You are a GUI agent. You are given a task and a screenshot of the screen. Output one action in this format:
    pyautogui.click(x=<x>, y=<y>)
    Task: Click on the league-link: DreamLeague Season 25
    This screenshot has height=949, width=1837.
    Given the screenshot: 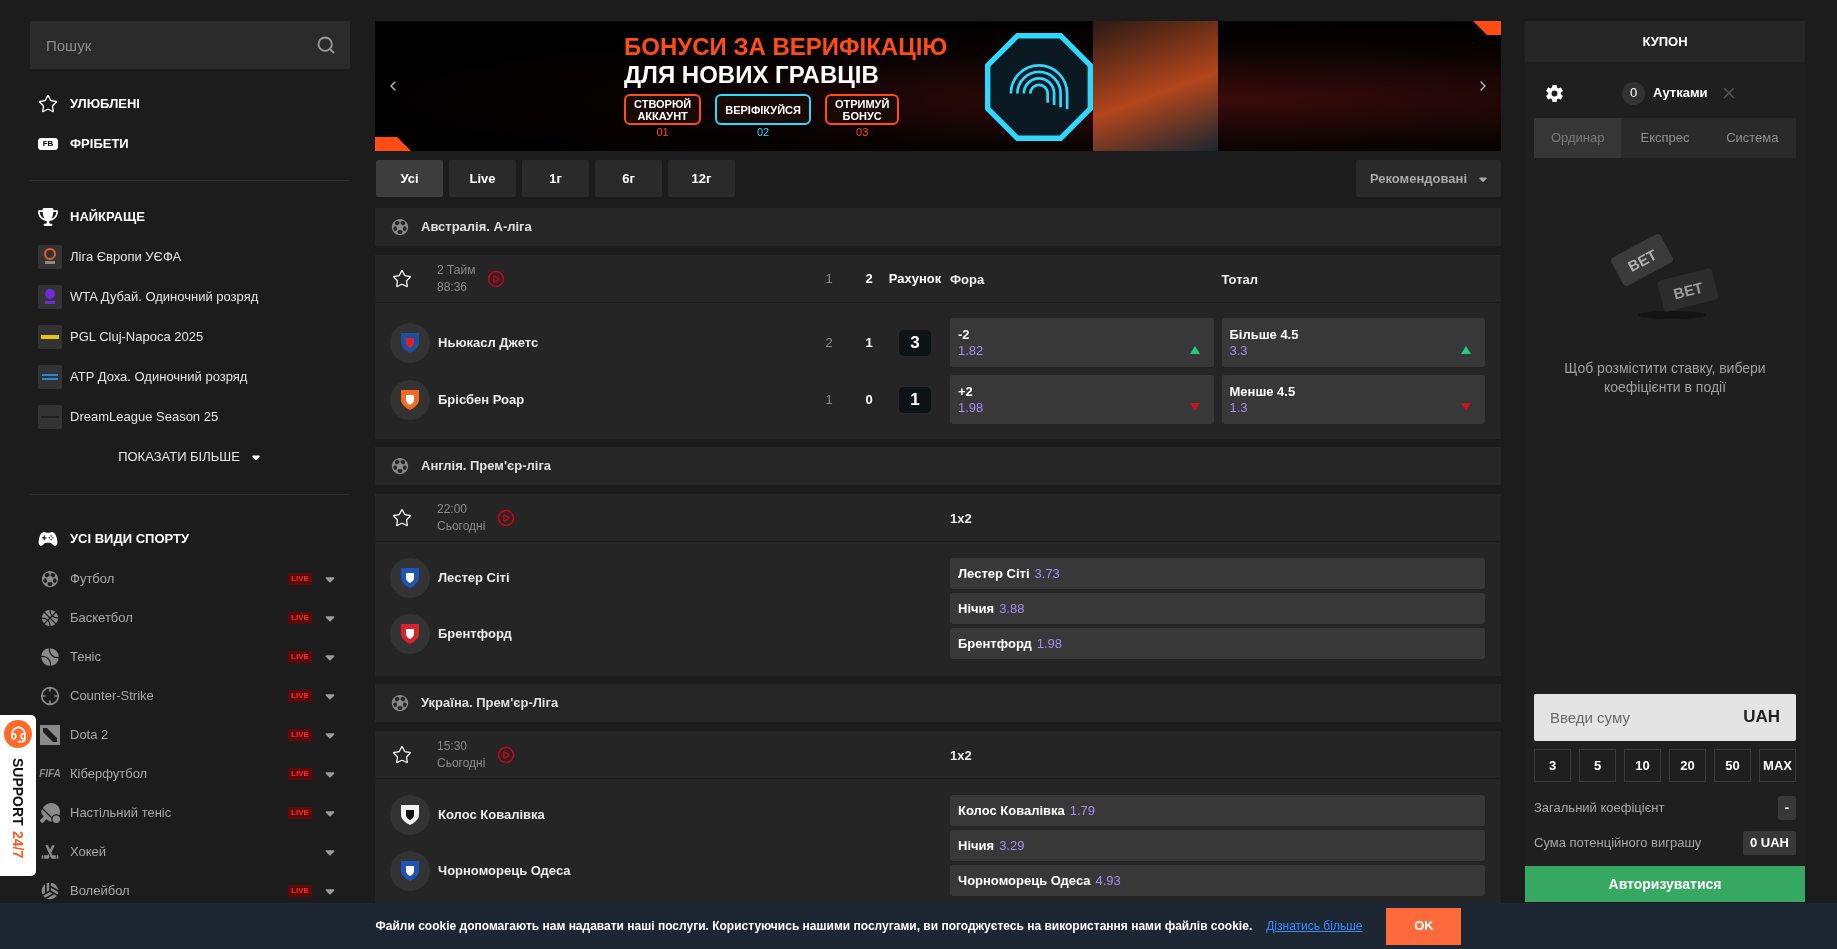 What is the action you would take?
    pyautogui.click(x=144, y=417)
    